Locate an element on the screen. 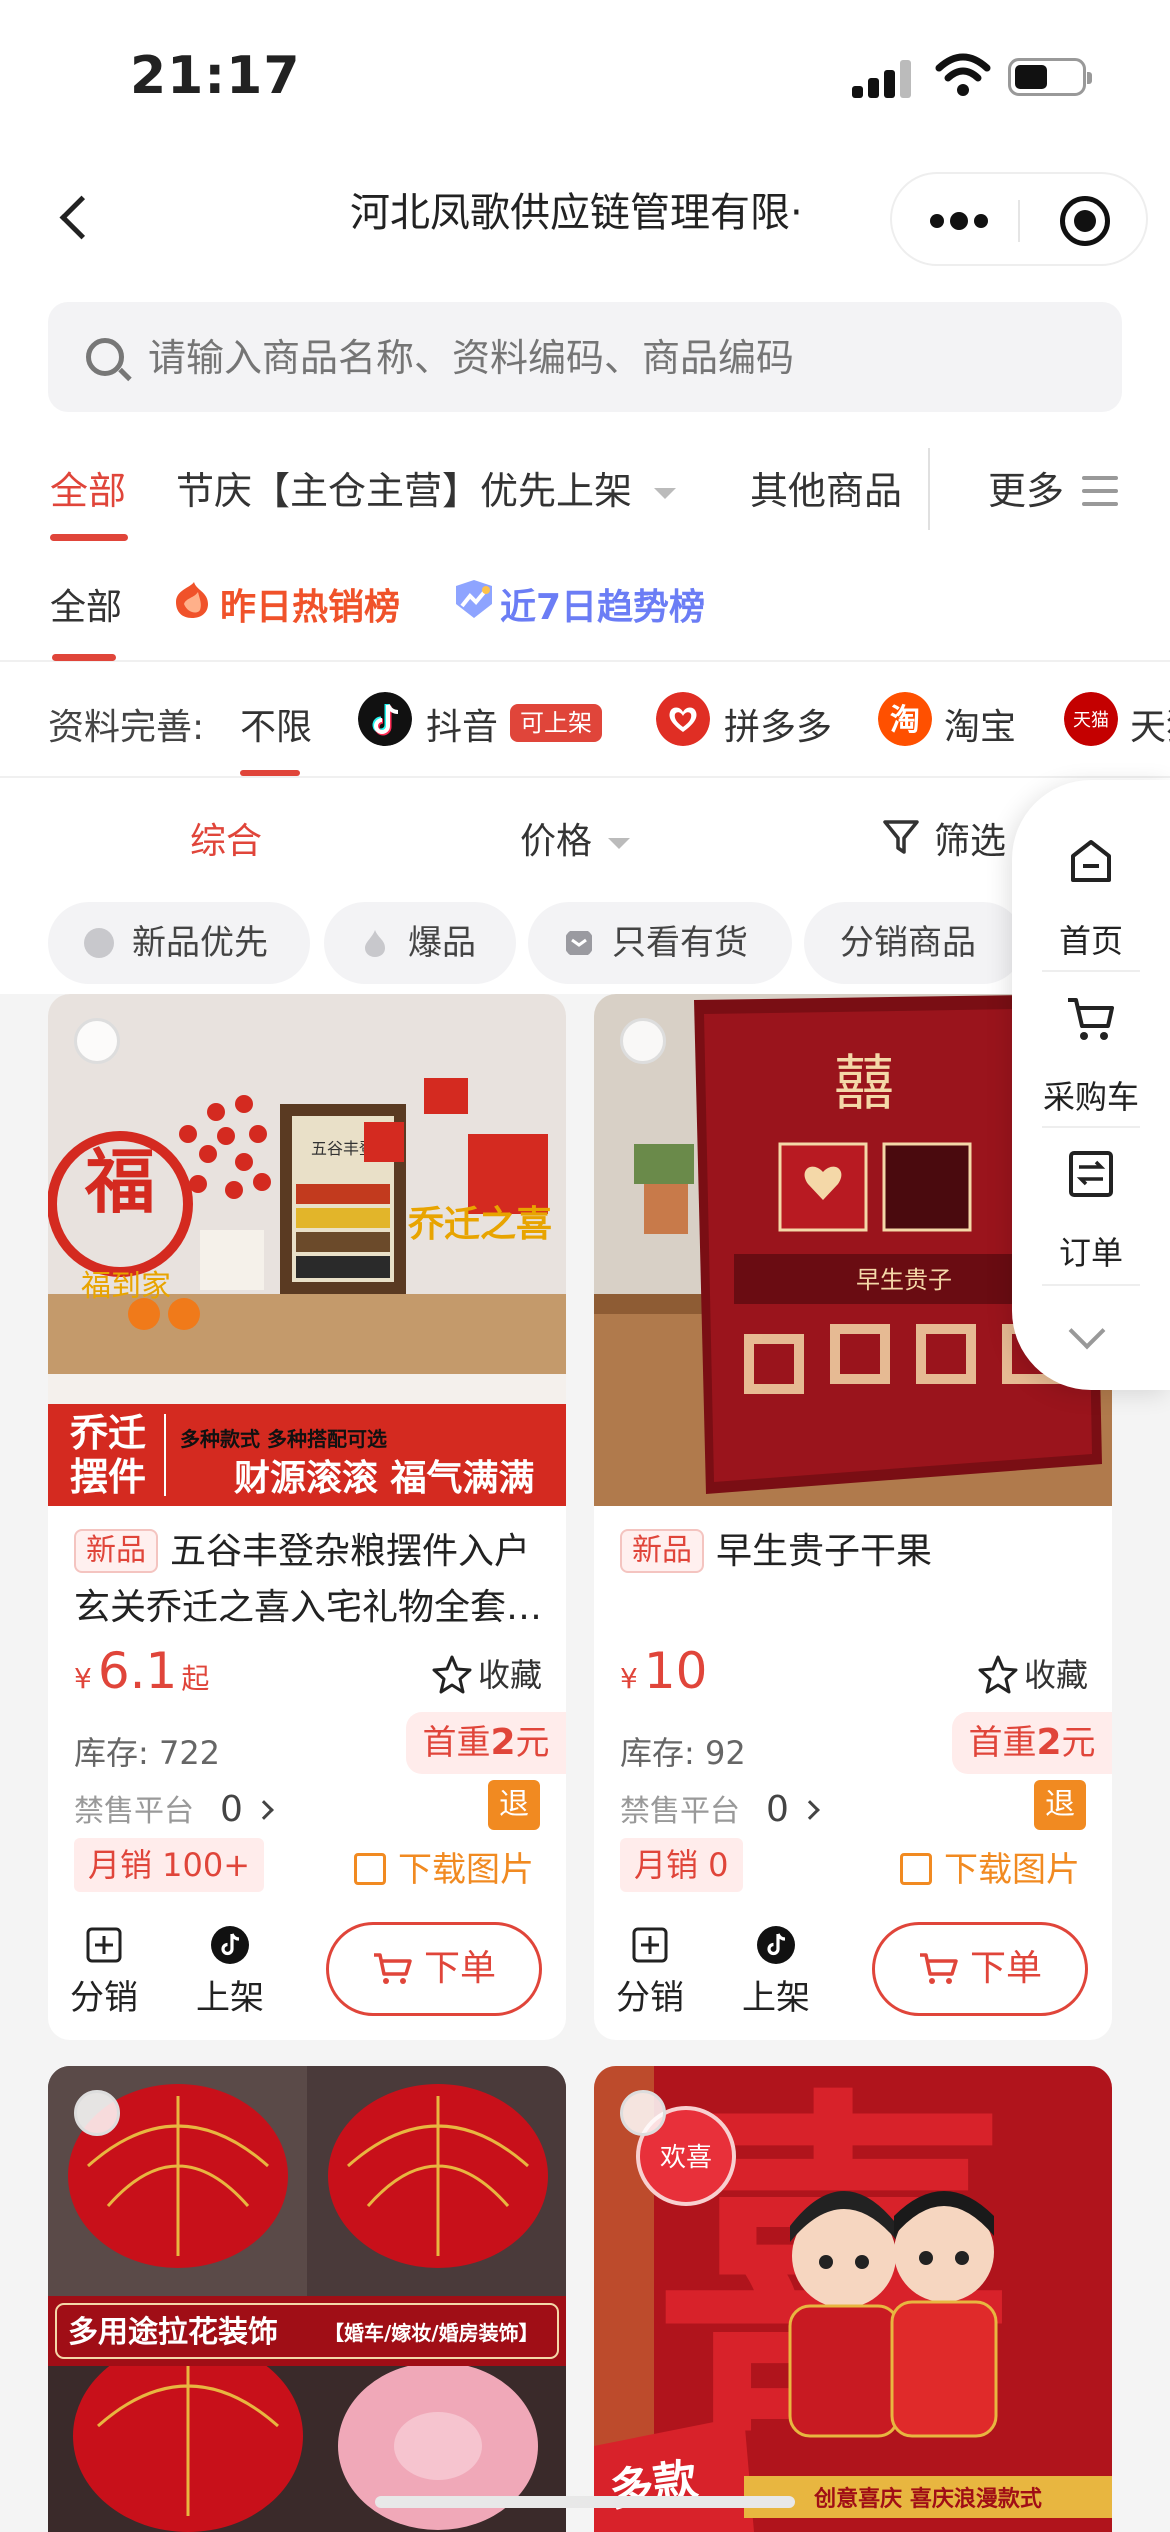  new-icon is located at coordinates (99, 943).